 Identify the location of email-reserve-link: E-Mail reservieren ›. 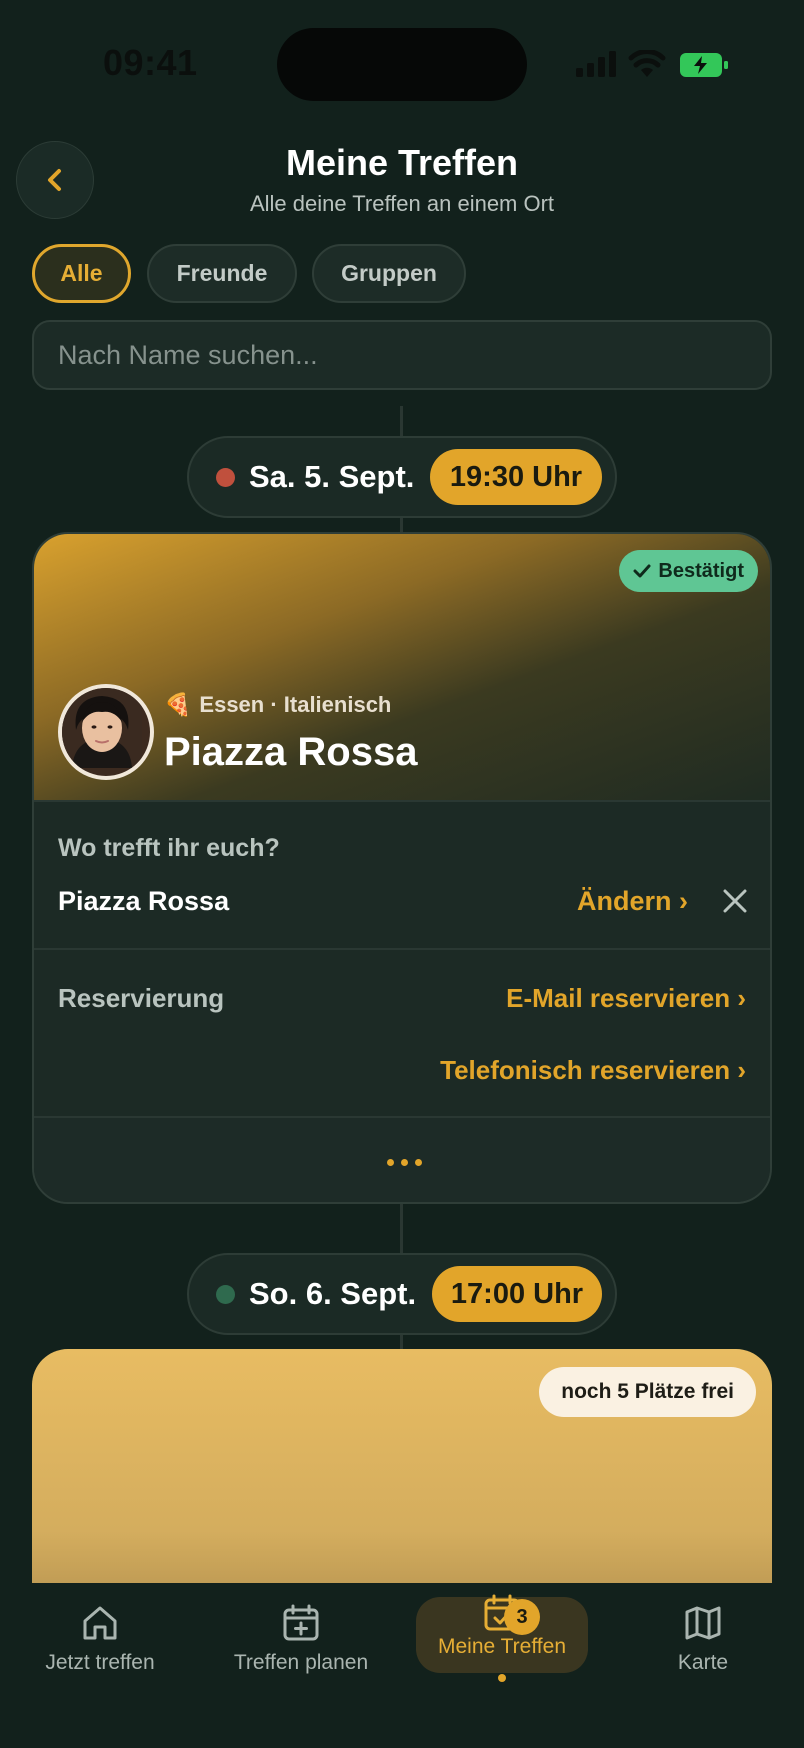
(626, 998).